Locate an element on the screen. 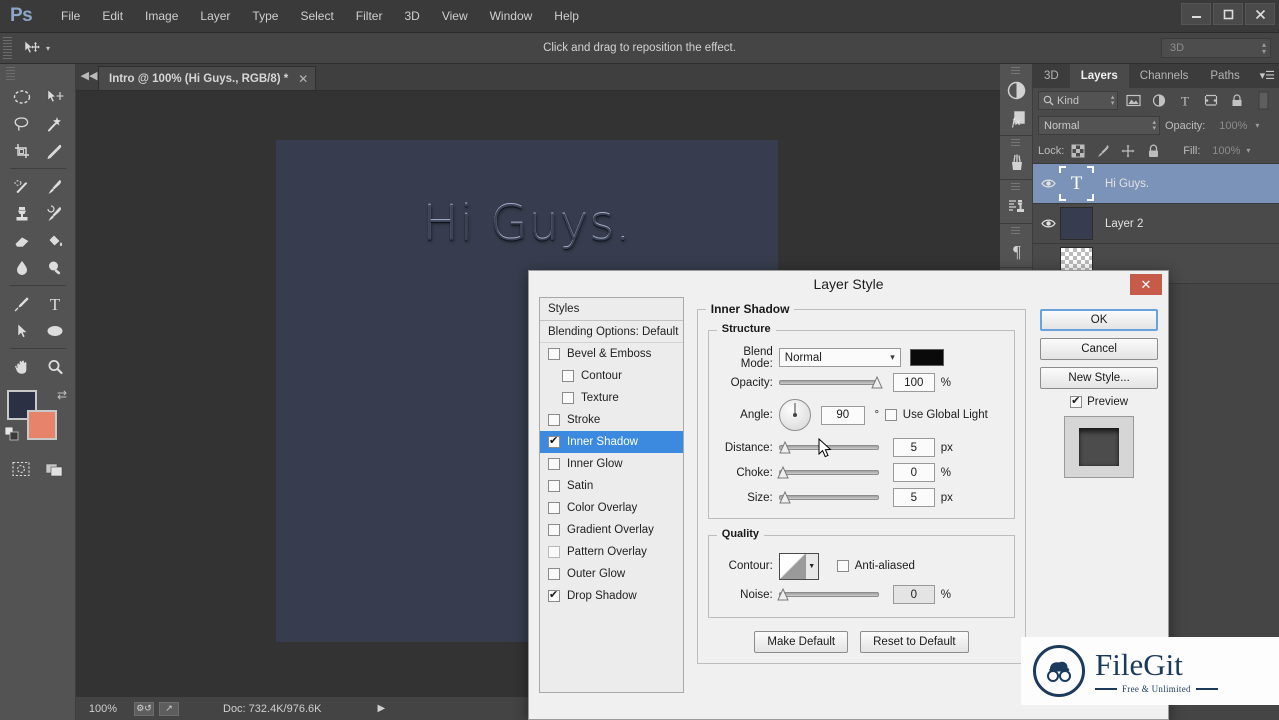 The image size is (1279, 720). use-global-light-option: Use Global Light is located at coordinates (936, 415).